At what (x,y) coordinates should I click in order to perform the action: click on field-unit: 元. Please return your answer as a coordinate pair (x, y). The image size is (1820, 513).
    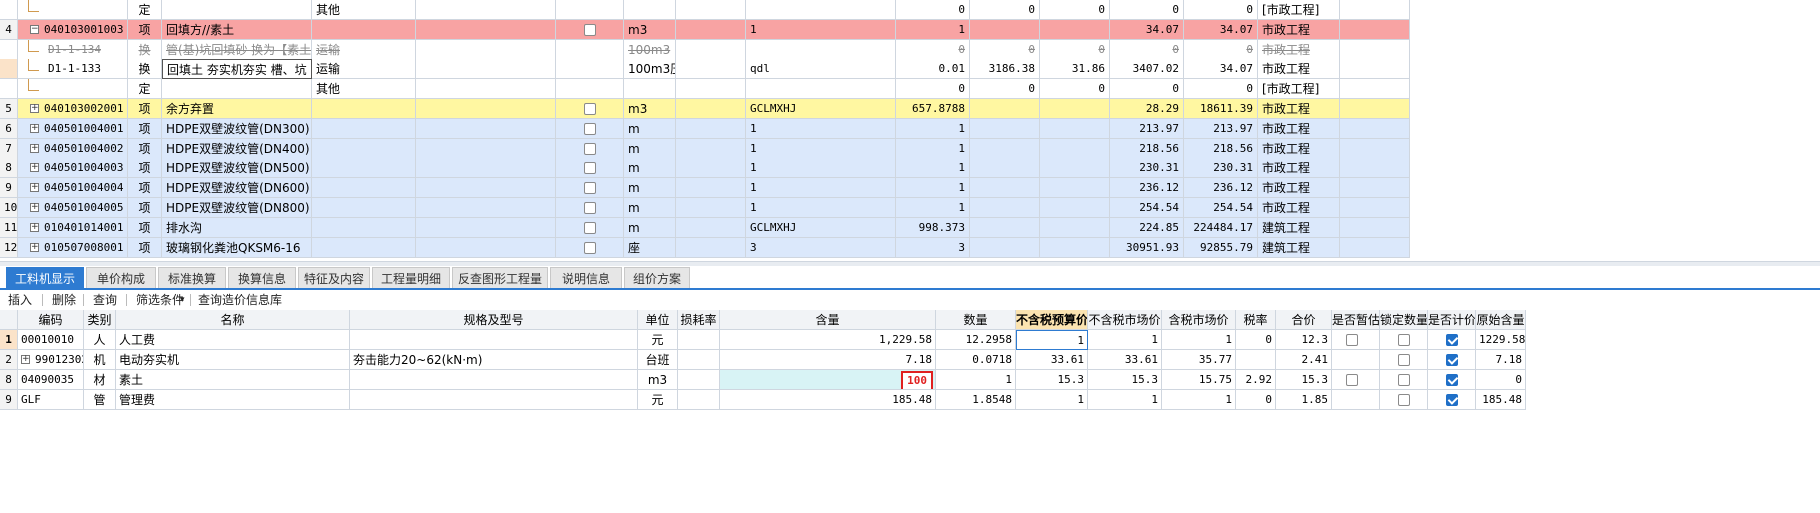
    Looking at the image, I should click on (657, 400).